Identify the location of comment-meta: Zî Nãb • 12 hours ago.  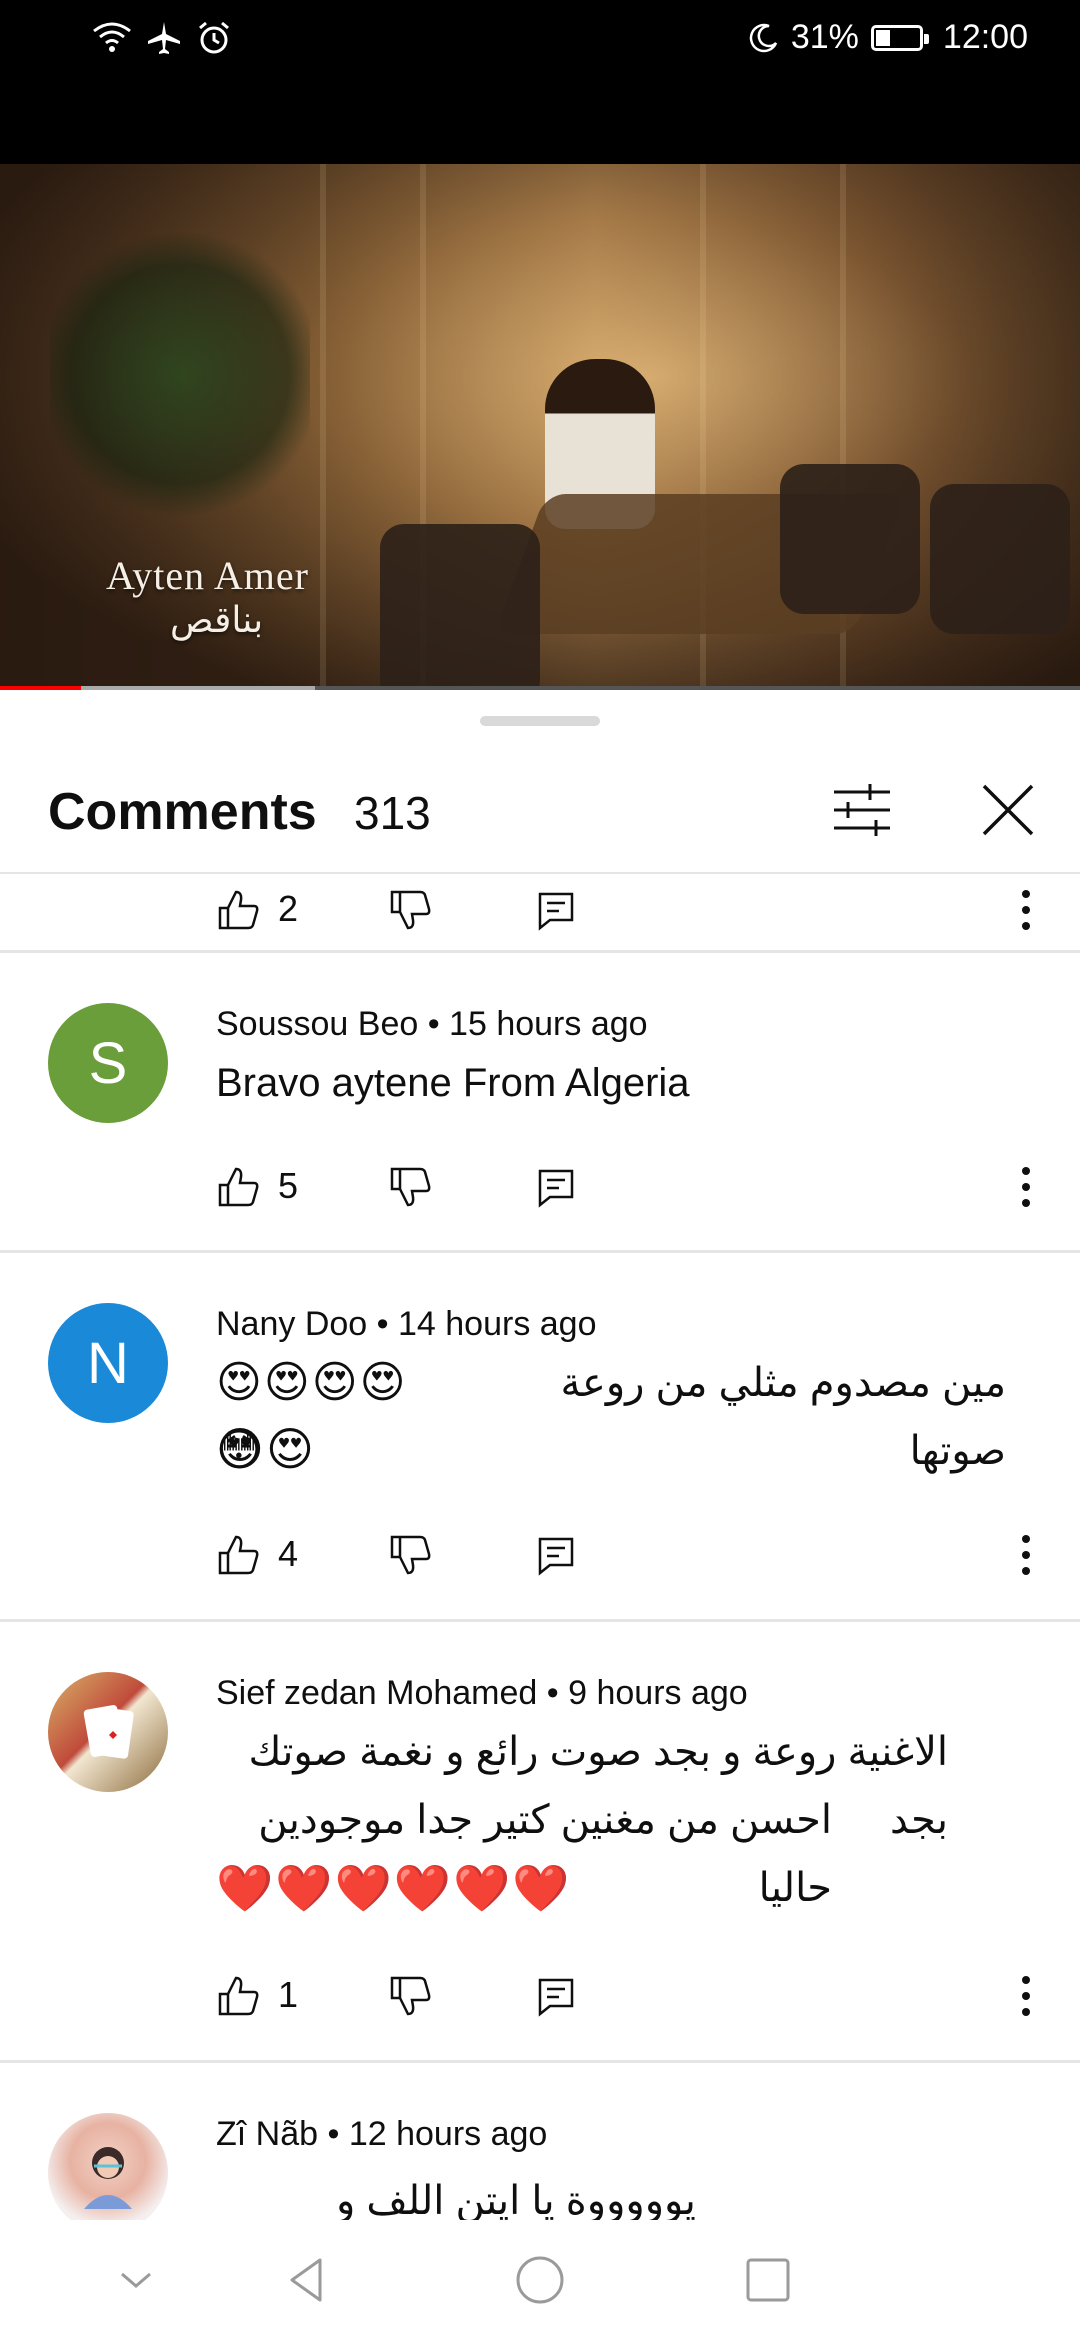
(381, 2134).